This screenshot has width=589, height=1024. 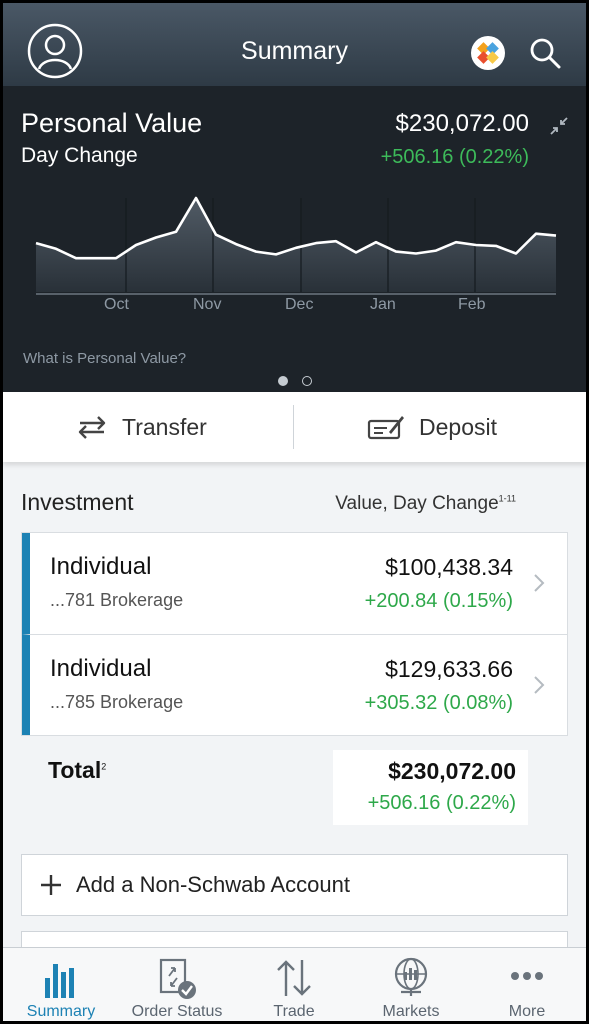 What do you see at coordinates (282, 381) in the screenshot?
I see `page-dot-active` at bounding box center [282, 381].